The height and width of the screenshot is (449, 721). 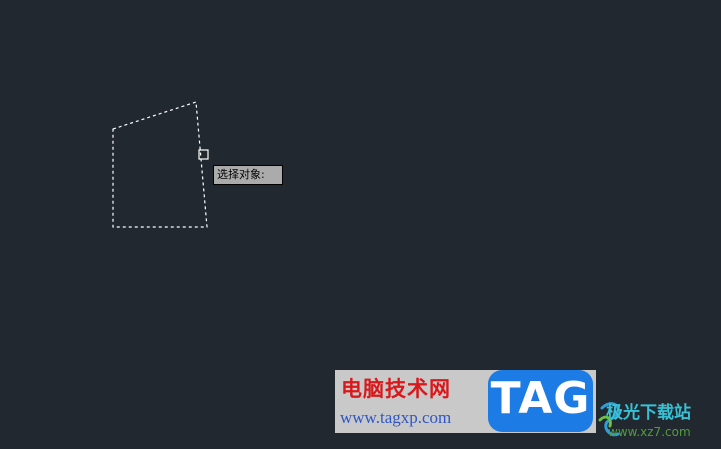 I want to click on dashed-quadrilateral, so click(x=160, y=164).